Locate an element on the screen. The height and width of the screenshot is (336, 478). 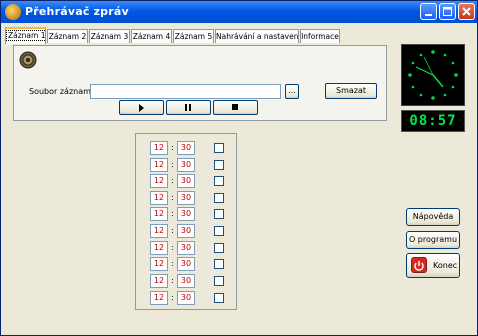
tab-zaznam-2: Záznam 2 is located at coordinates (67, 36).